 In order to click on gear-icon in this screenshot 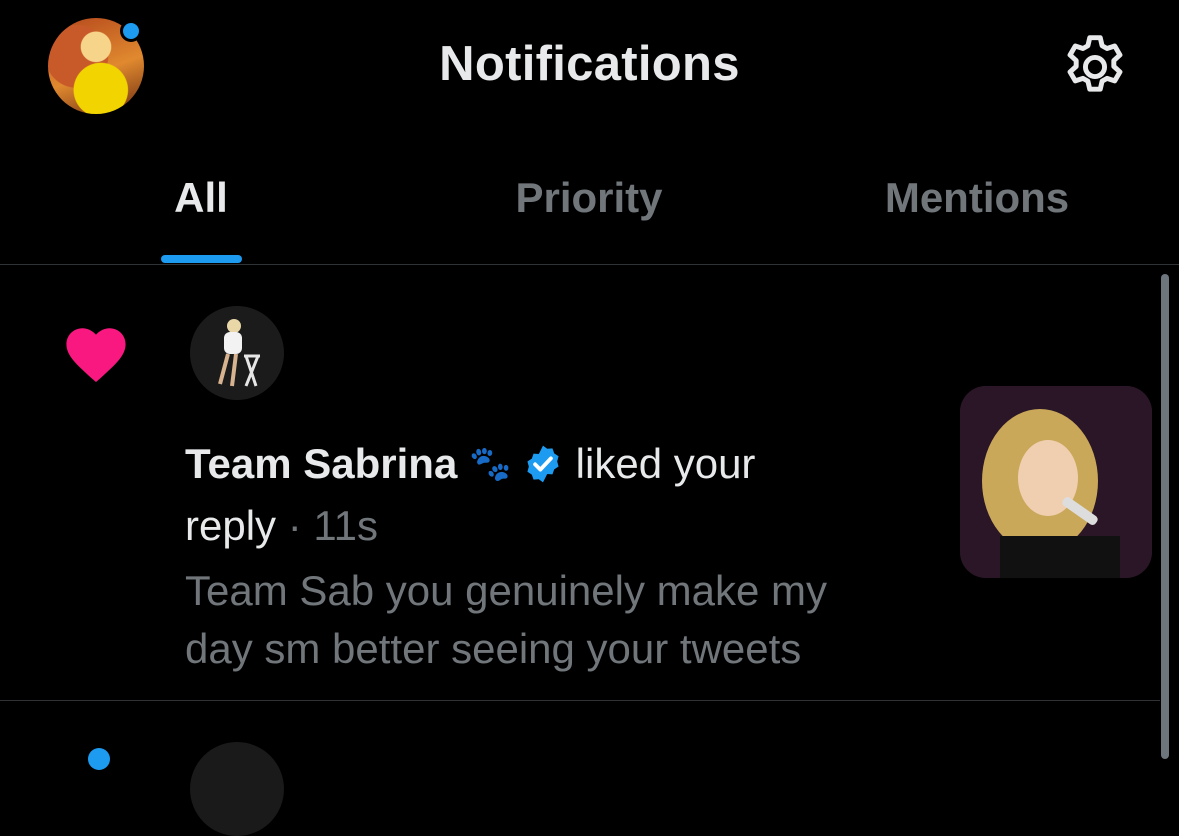, I will do `click(1095, 67)`.